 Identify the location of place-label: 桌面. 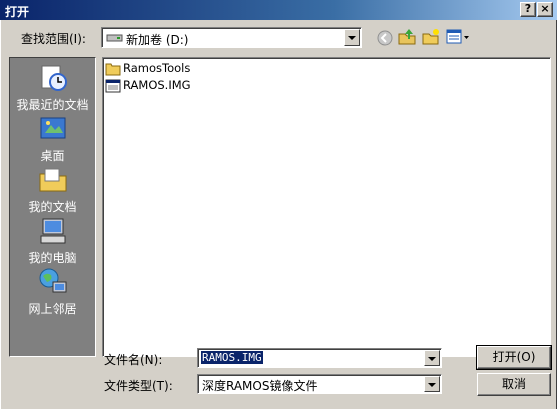
(52, 156).